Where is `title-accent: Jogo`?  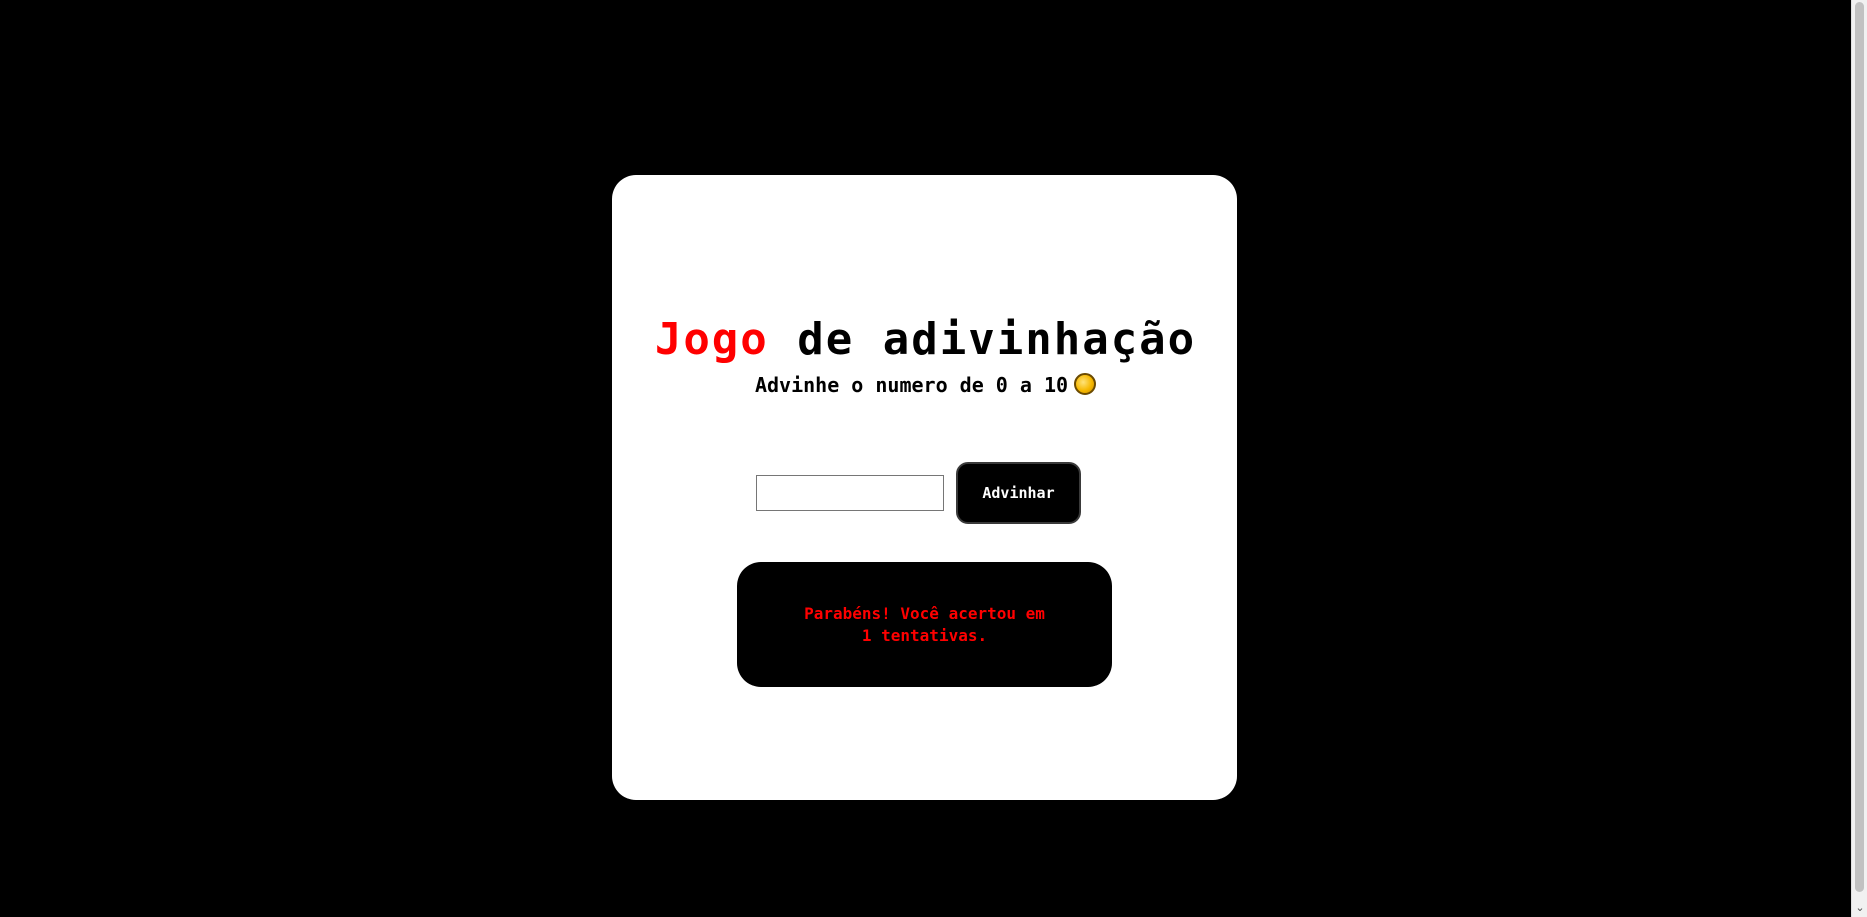 title-accent: Jogo is located at coordinates (711, 339).